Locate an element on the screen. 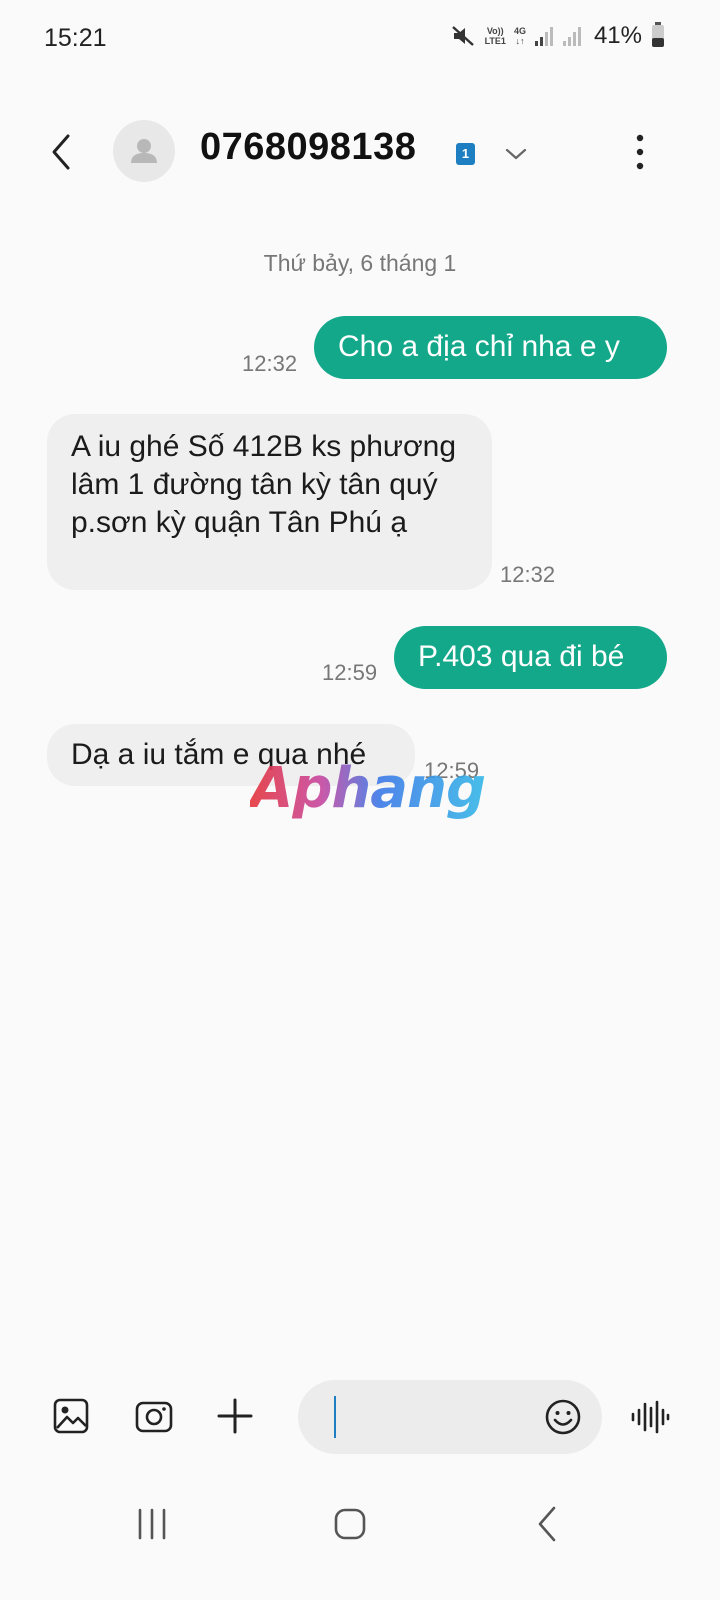 The height and width of the screenshot is (1600, 720). more-vert-icon is located at coordinates (640, 152).